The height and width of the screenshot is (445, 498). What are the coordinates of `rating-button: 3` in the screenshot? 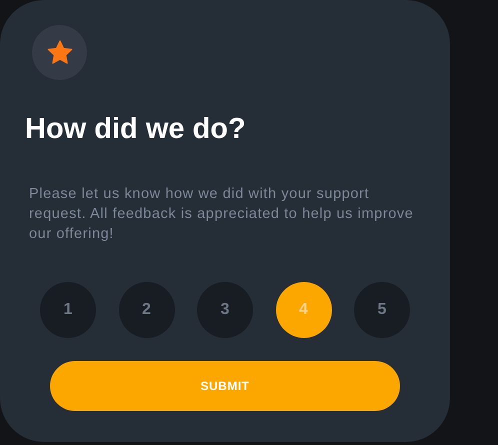 It's located at (225, 310).